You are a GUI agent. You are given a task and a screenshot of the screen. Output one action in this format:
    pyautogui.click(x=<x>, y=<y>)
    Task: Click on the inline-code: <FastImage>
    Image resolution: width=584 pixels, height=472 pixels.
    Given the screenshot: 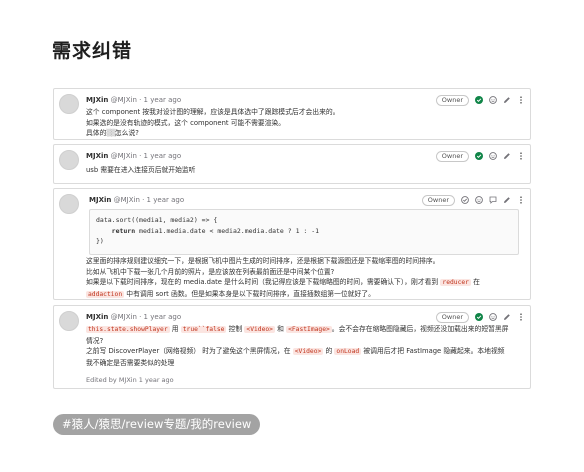 What is the action you would take?
    pyautogui.click(x=309, y=329)
    